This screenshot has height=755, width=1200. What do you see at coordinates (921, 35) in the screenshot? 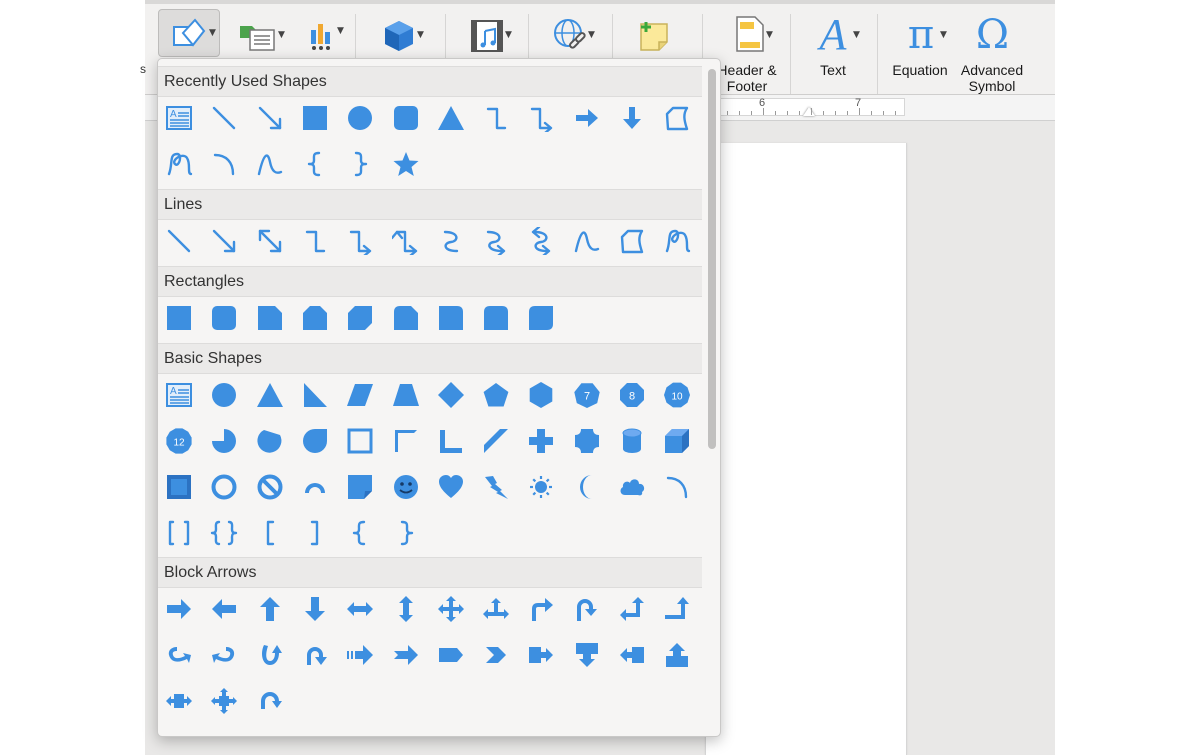
I see `equation-button: π ▼` at bounding box center [921, 35].